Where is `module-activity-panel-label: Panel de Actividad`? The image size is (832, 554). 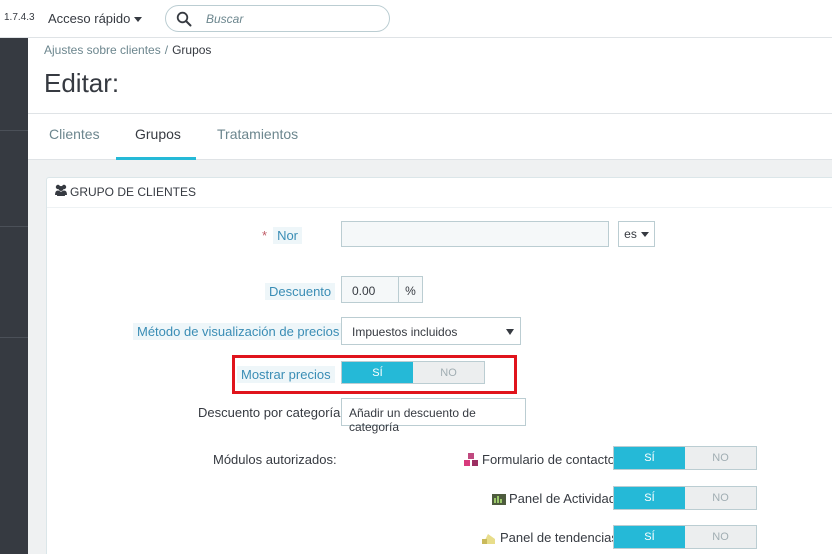 module-activity-panel-label: Panel de Actividad is located at coordinates (562, 498).